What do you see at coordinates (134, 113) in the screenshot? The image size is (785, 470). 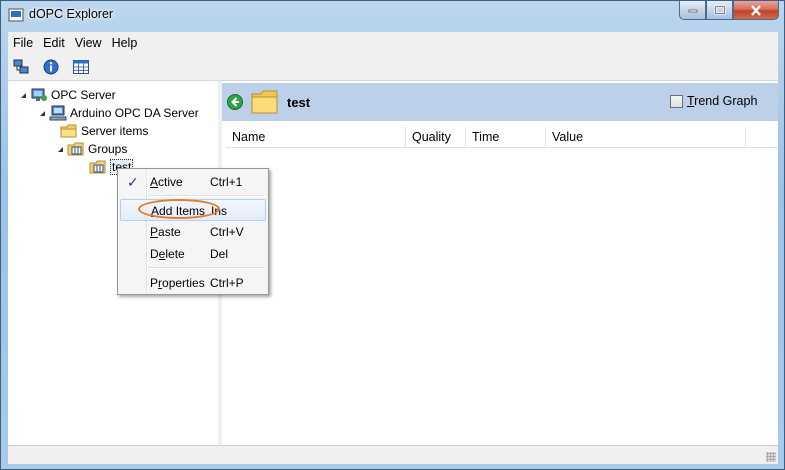 I see `tree-label: Arduino OPC DA Server` at bounding box center [134, 113].